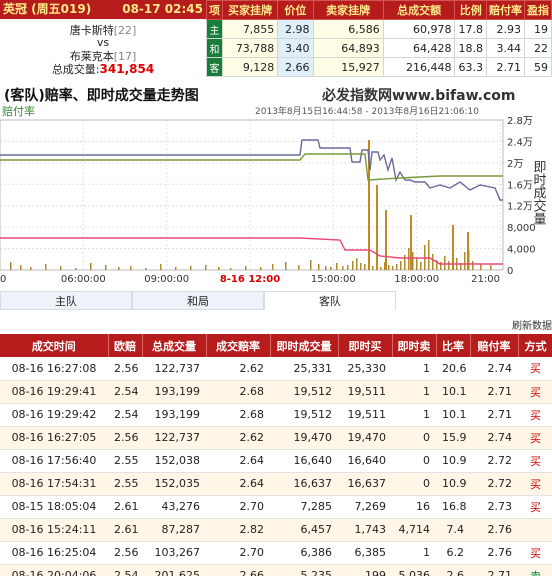 This screenshot has height=576, width=552. I want to click on trade-cell: 5,036, so click(414, 570).